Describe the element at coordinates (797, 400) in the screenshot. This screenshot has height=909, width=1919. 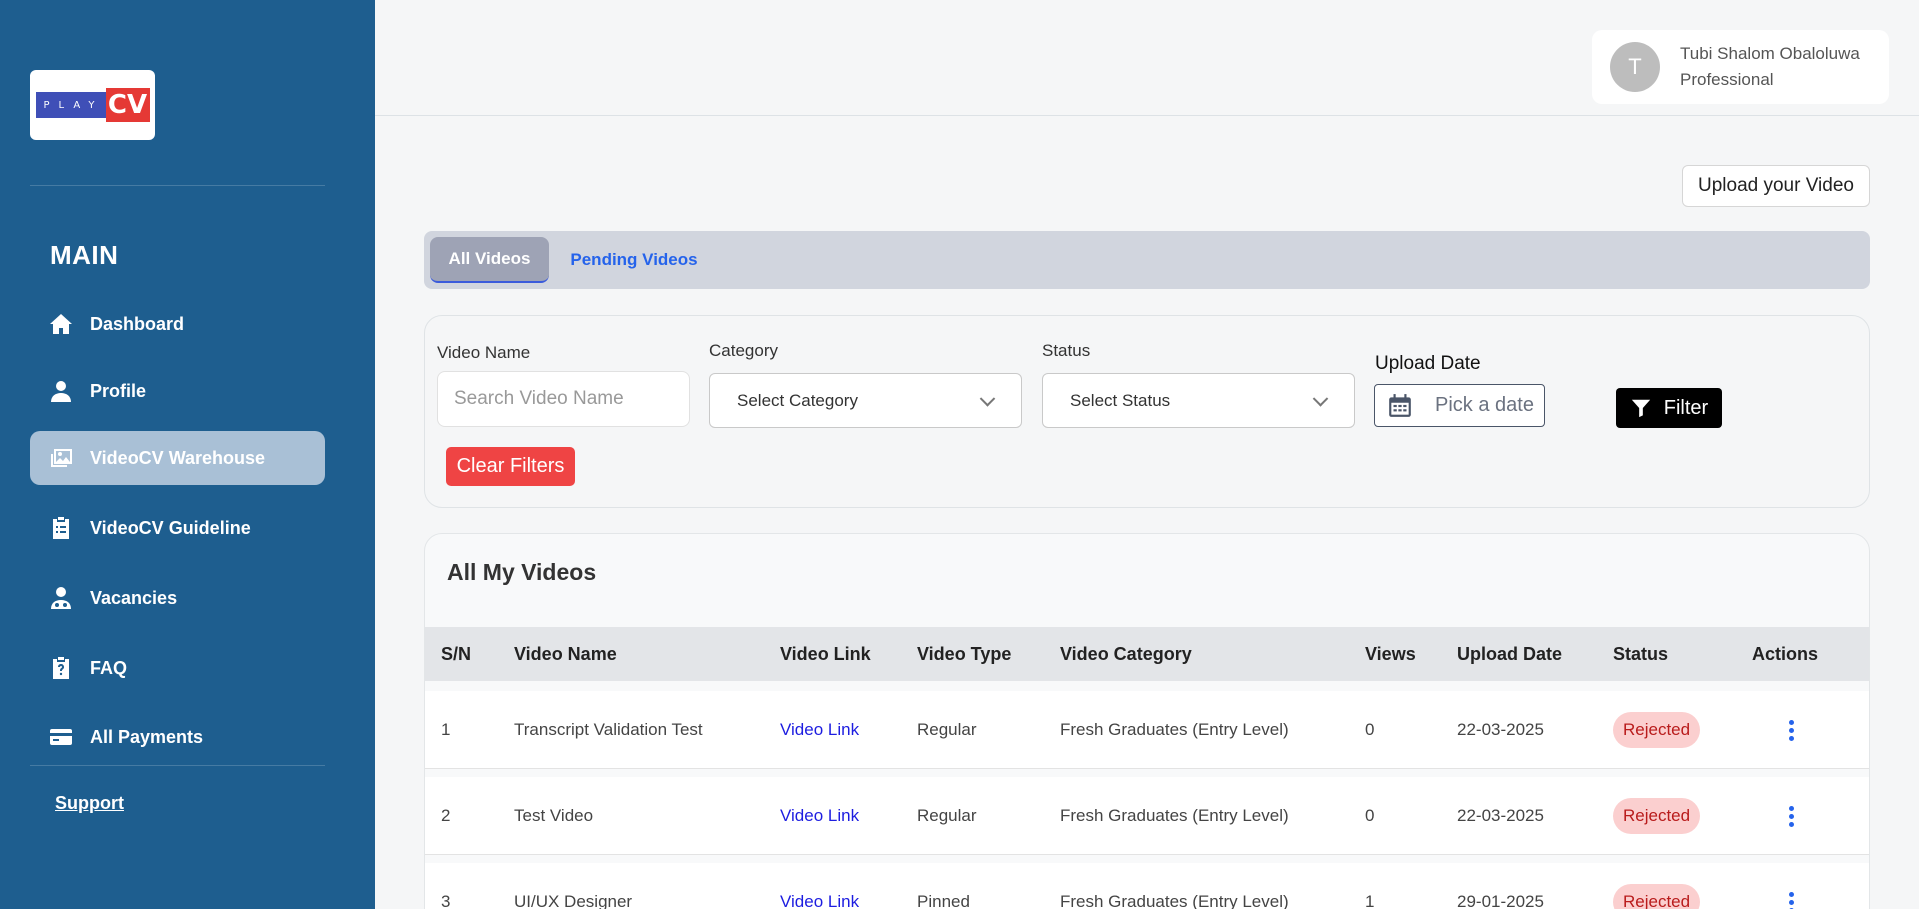
I see `category-select-value: Select Category` at that location.